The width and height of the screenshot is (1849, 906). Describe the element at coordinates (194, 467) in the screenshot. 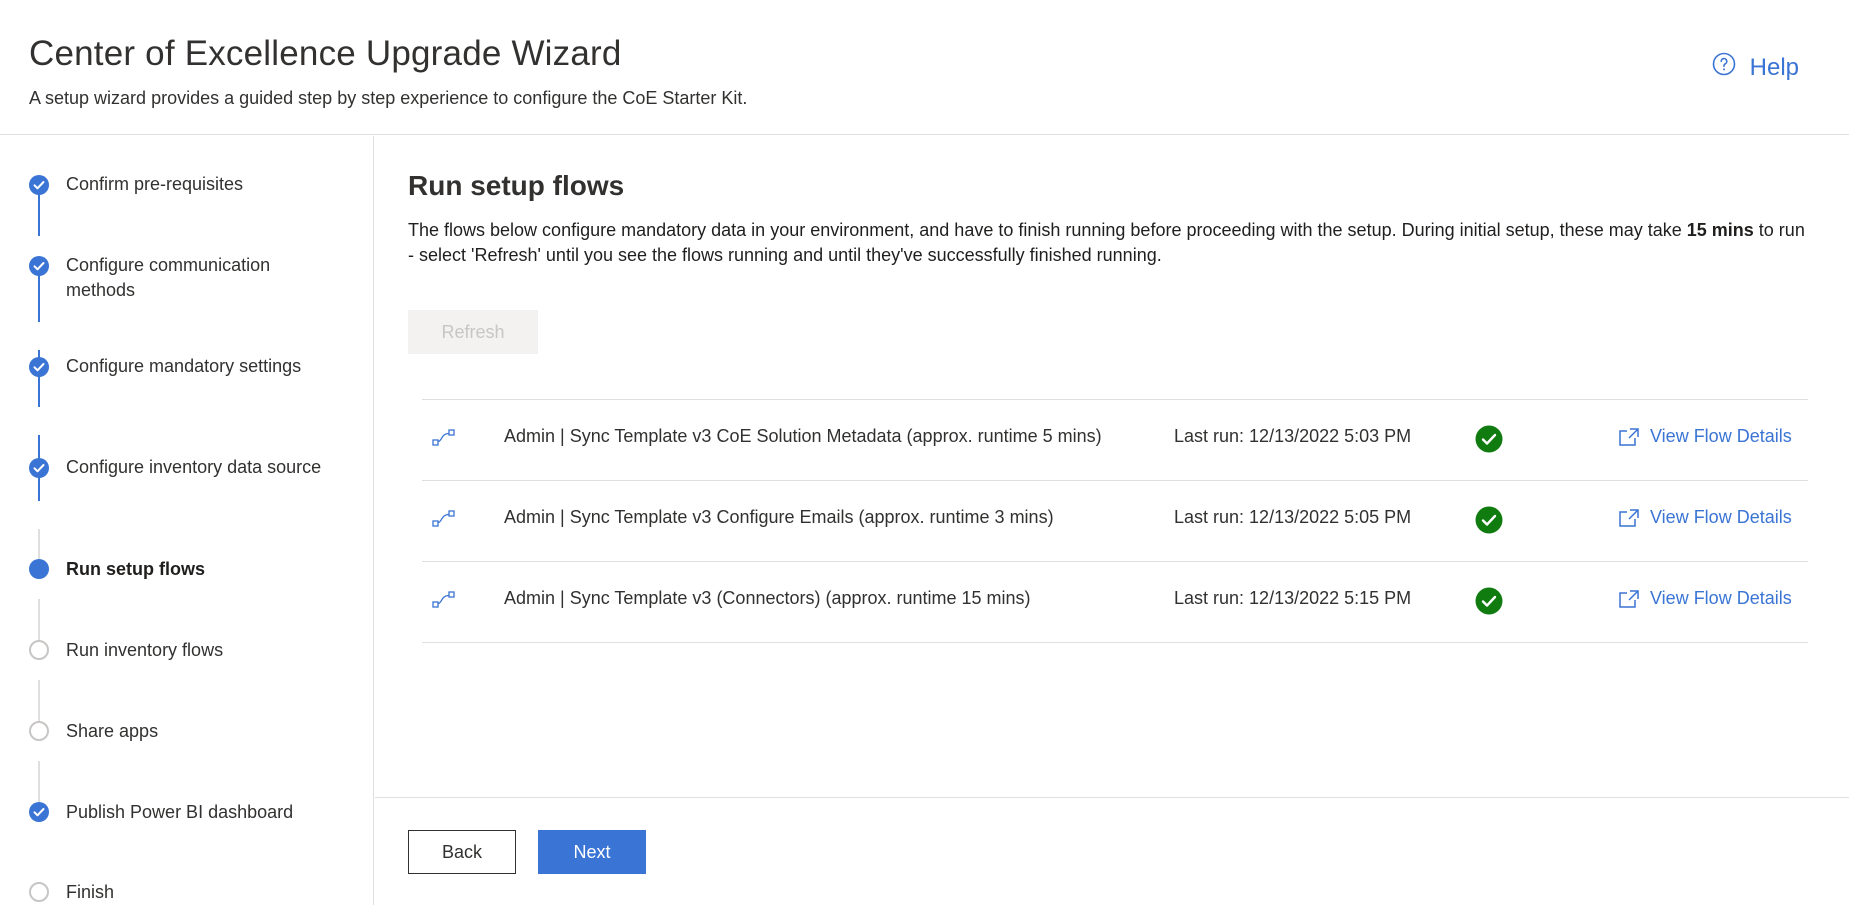

I see `step-label: Configure inventory data source` at that location.